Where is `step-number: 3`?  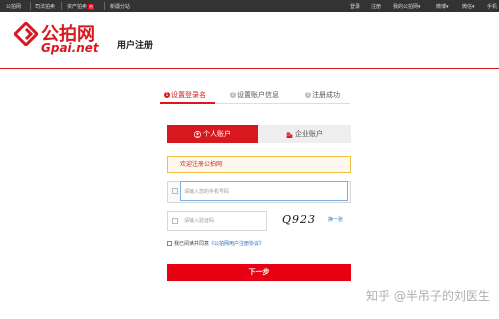
step-number: 3 is located at coordinates (308, 95).